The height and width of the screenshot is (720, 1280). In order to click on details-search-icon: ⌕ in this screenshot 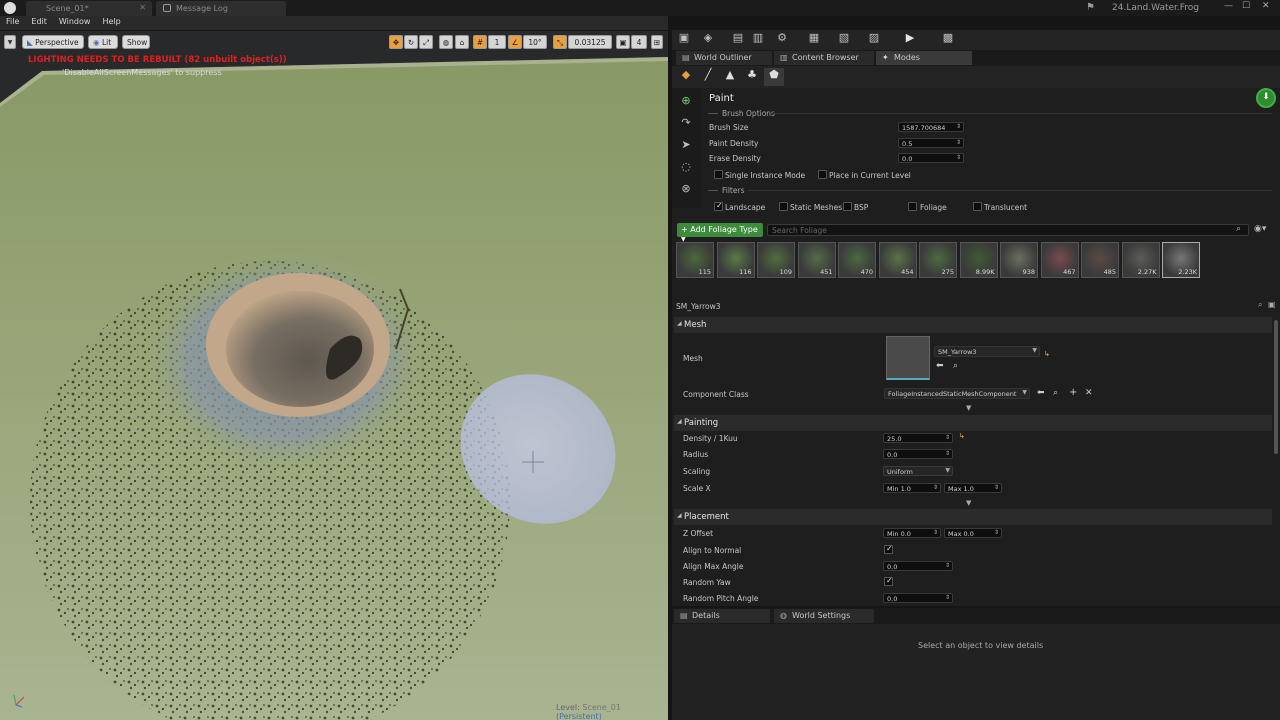, I will do `click(1260, 305)`.